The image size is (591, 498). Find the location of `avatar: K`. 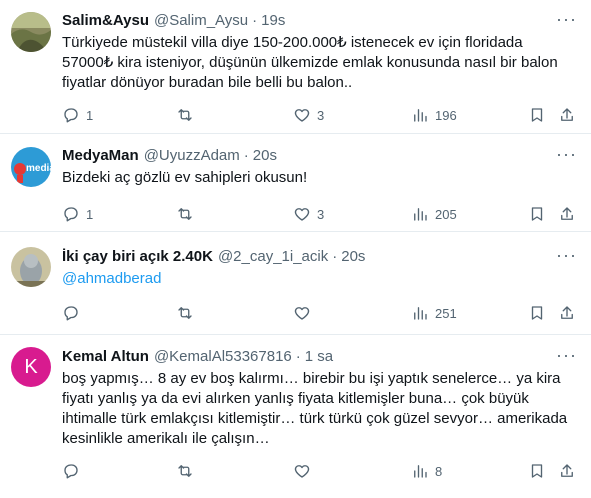

avatar: K is located at coordinates (31, 367).